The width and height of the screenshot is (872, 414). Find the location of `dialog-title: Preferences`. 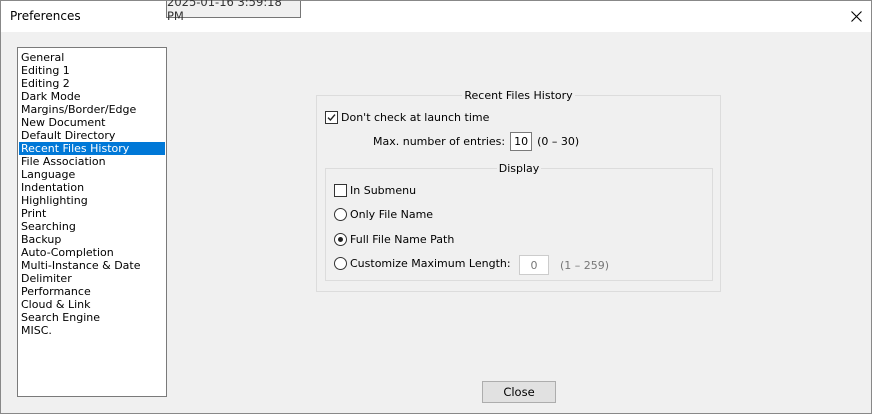

dialog-title: Preferences is located at coordinates (45, 16).